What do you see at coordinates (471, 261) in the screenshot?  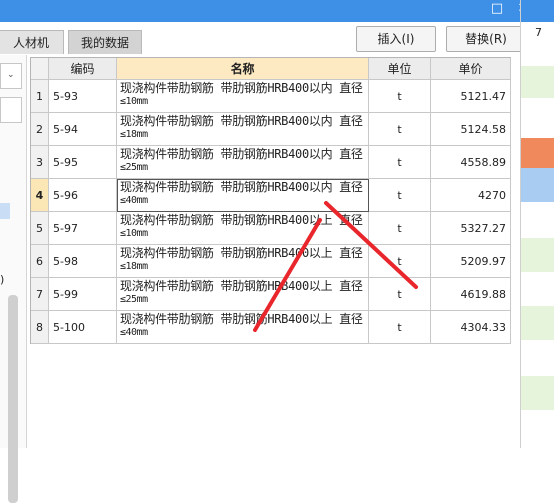 I see `price-cell: 5209.97` at bounding box center [471, 261].